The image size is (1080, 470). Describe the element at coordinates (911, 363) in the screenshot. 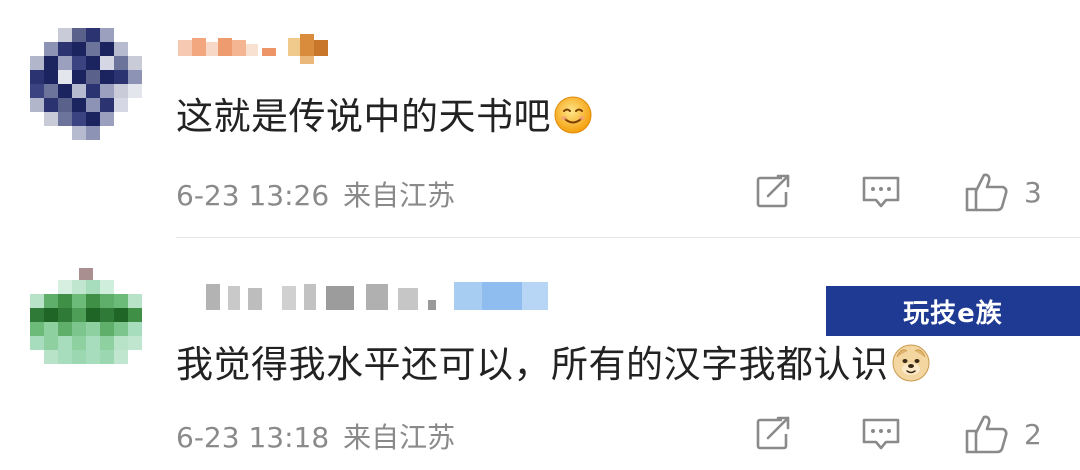

I see `doge-emoji-icon` at that location.